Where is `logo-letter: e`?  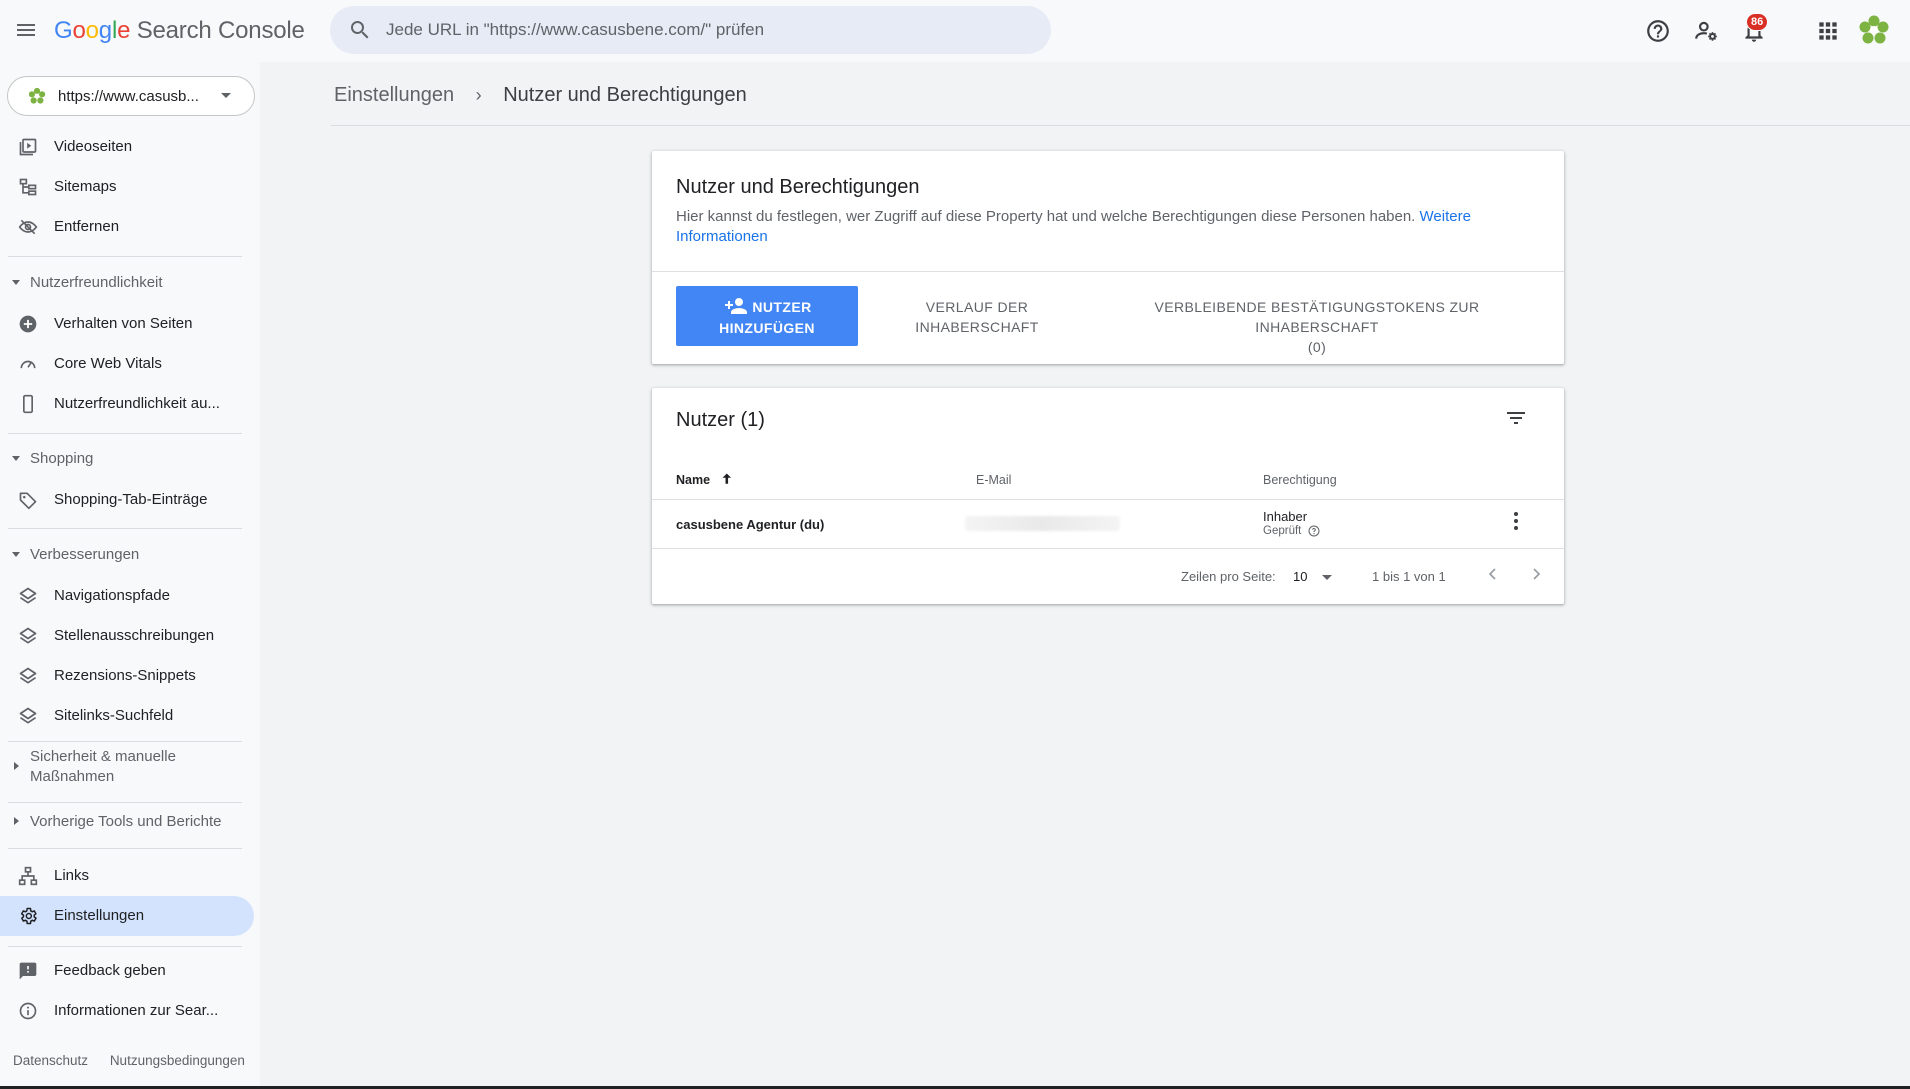
logo-letter: e is located at coordinates (124, 30).